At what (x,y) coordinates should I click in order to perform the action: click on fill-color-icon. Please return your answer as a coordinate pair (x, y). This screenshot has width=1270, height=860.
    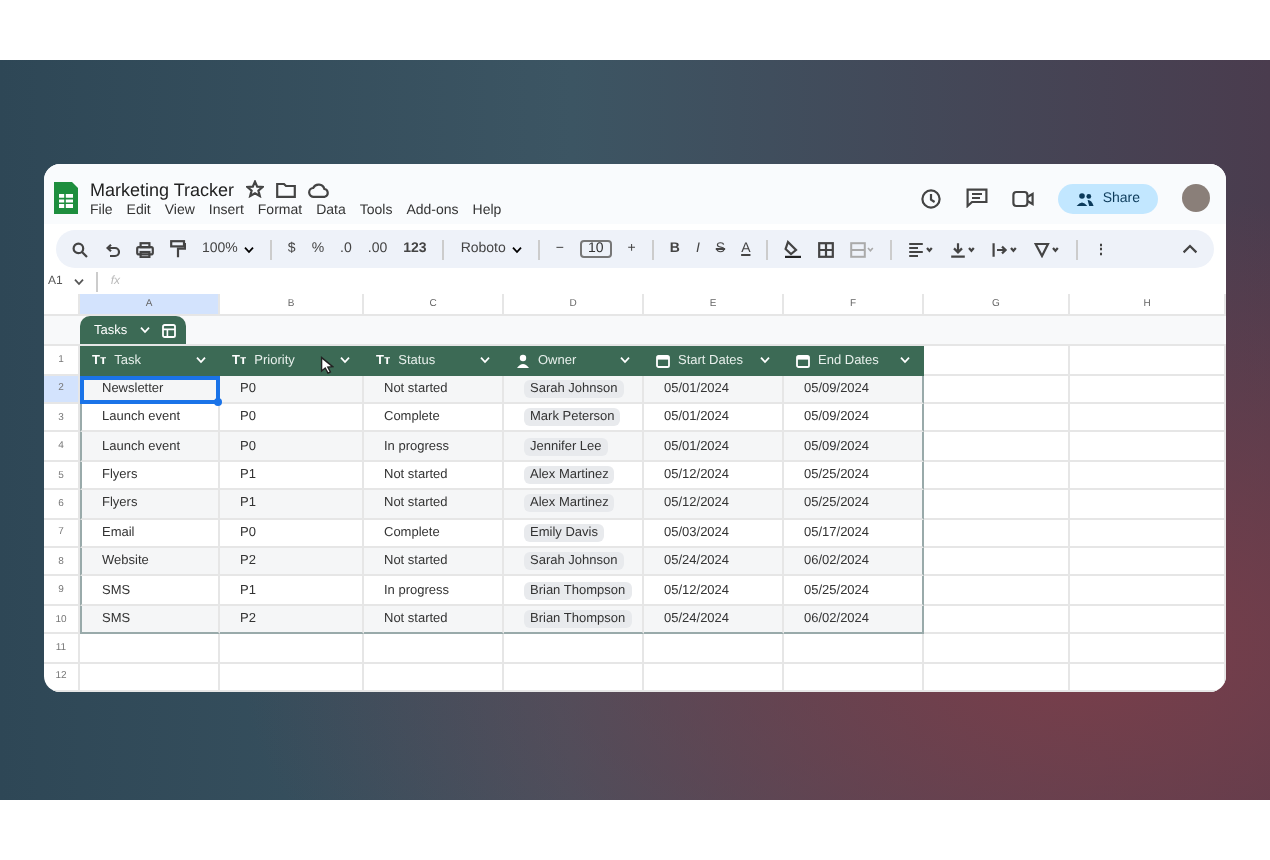
    Looking at the image, I should click on (793, 249).